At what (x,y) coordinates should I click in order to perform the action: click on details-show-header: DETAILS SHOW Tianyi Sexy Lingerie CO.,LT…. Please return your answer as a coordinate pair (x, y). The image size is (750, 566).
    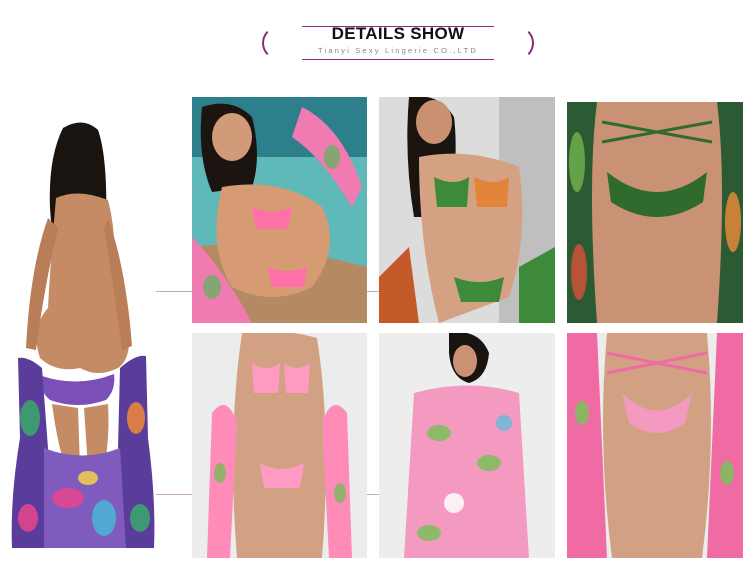
    Looking at the image, I should click on (398, 42).